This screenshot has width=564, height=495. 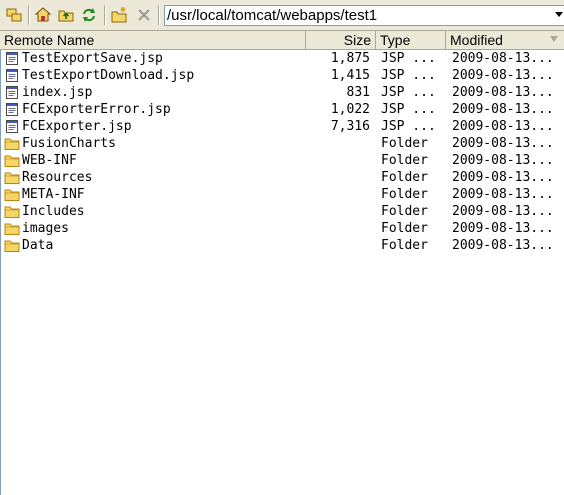 I want to click on file-name: WEB-INF, so click(x=49, y=160).